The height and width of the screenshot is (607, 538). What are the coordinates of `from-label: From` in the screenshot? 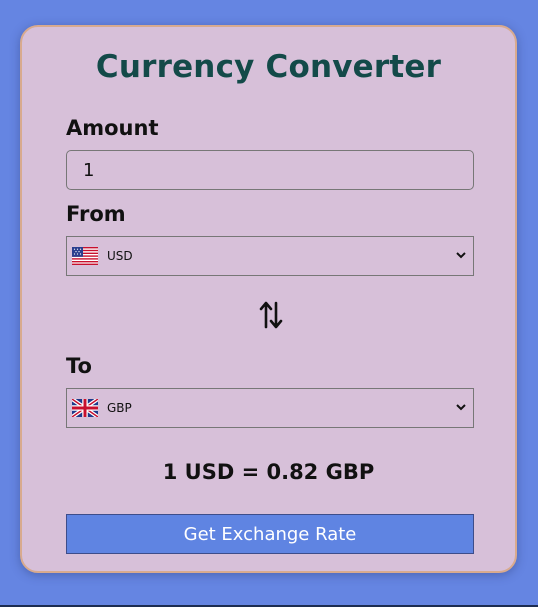 It's located at (96, 214).